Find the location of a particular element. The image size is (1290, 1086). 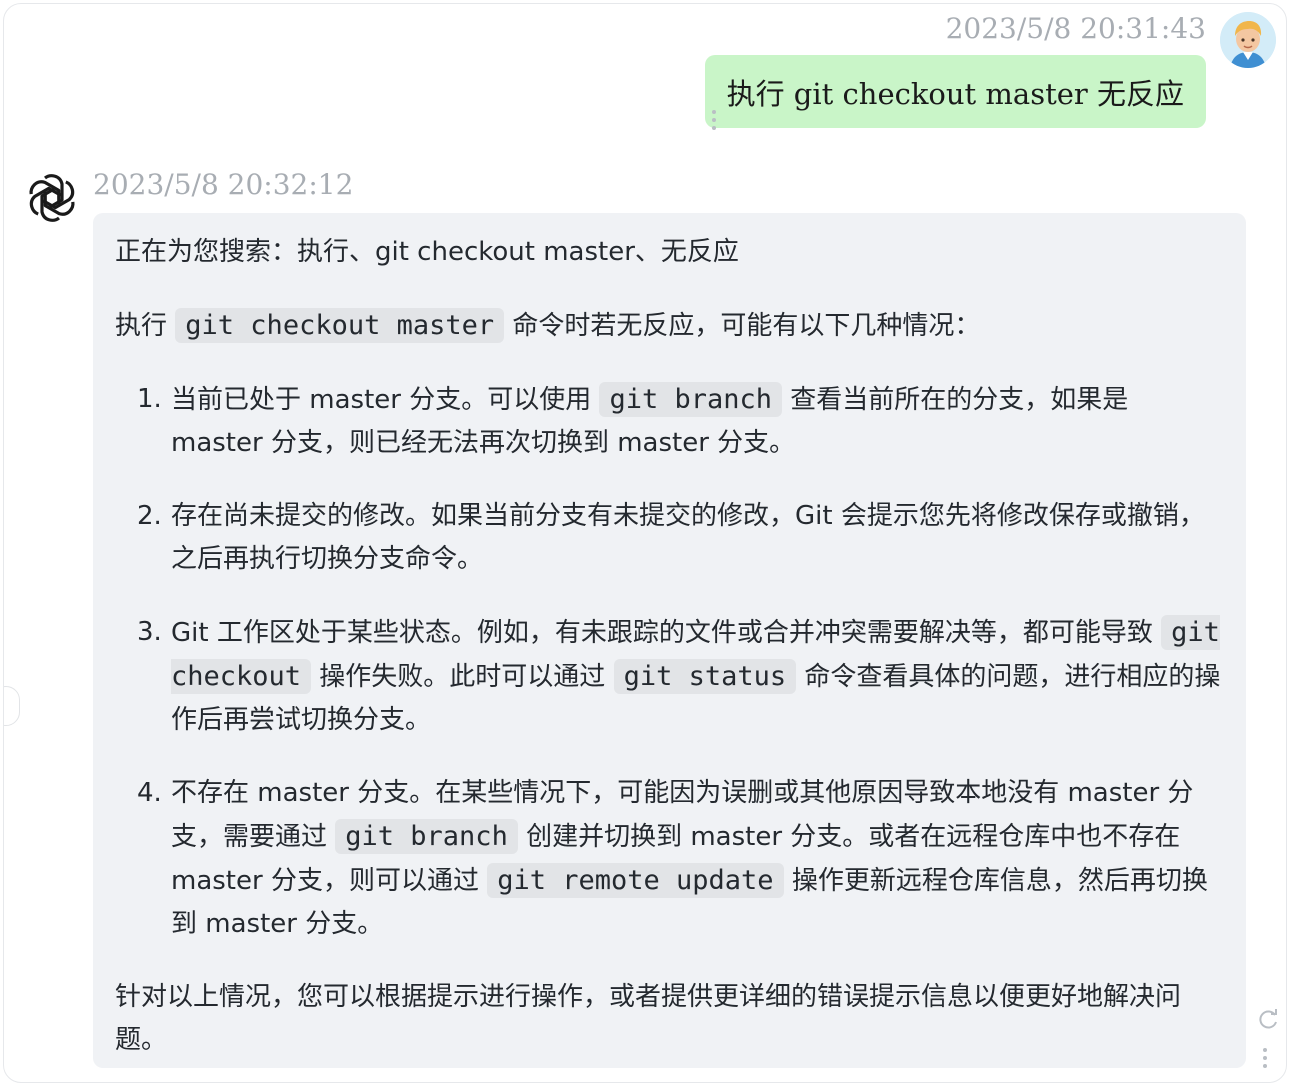

assistant-message-timestamp: 2023/5/8 20:32:12 is located at coordinates (223, 184).